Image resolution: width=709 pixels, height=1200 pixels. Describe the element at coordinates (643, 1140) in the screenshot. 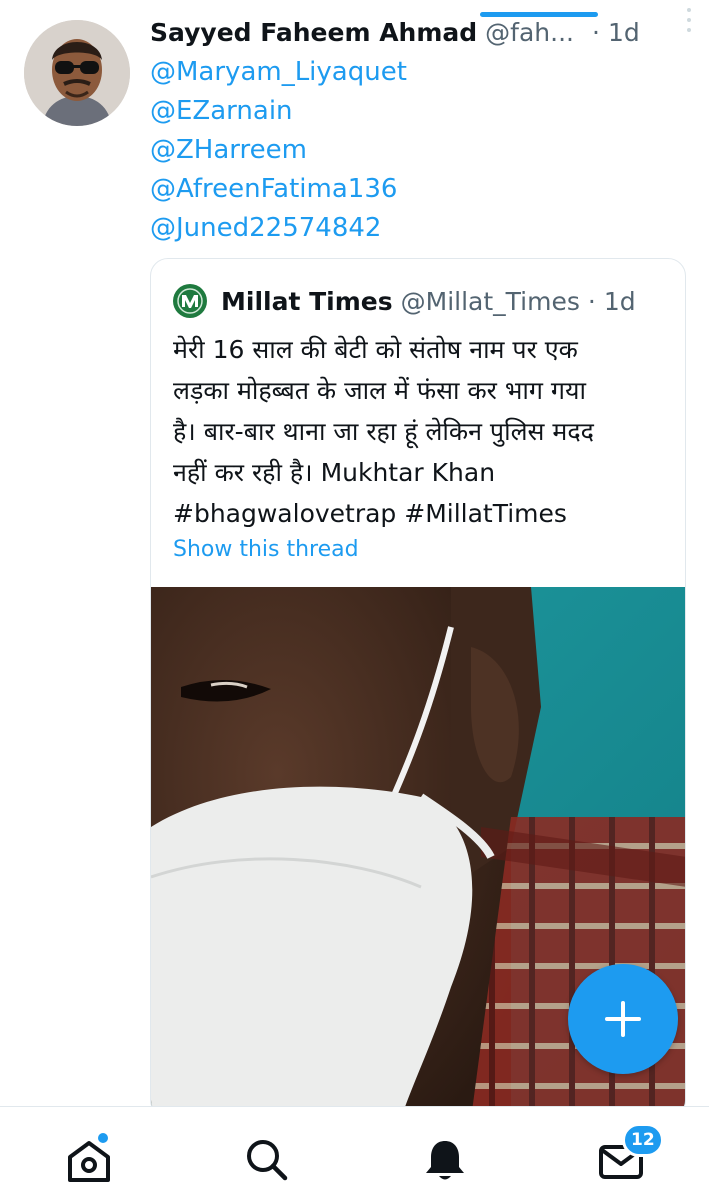

I see `messages-count-badge: 12` at that location.